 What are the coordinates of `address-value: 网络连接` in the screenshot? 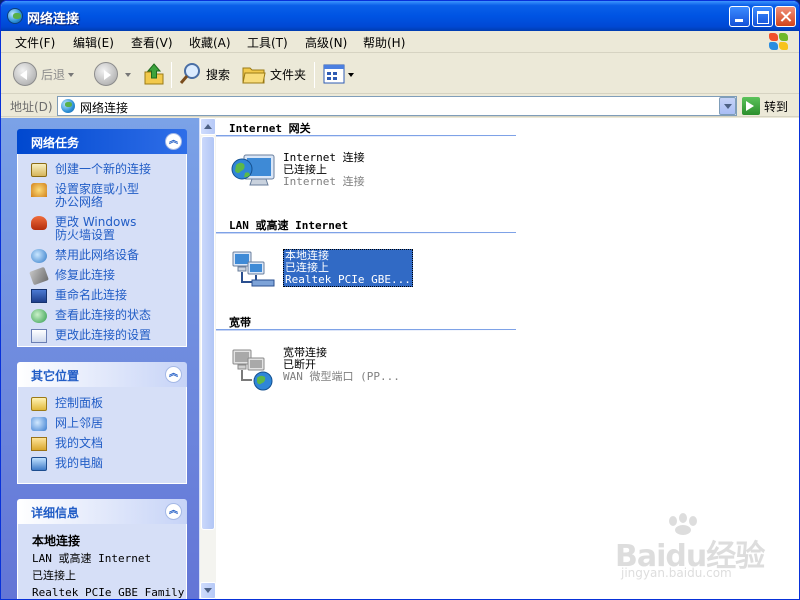 It's located at (104, 108).